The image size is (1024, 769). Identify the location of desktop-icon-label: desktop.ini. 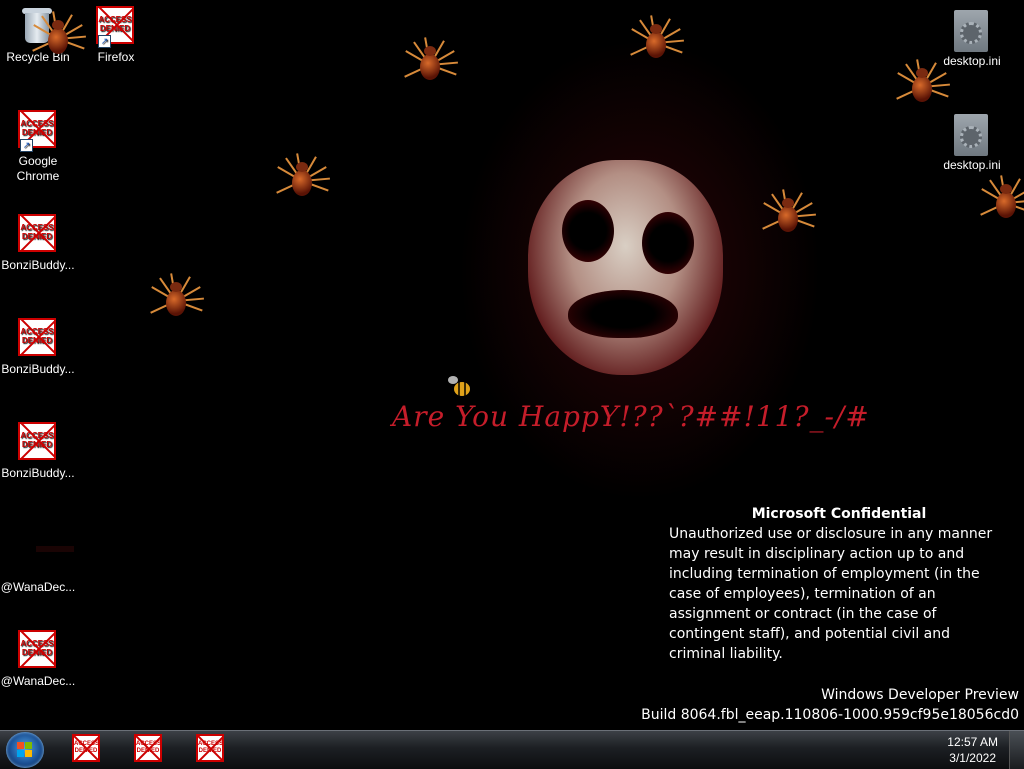
(972, 165).